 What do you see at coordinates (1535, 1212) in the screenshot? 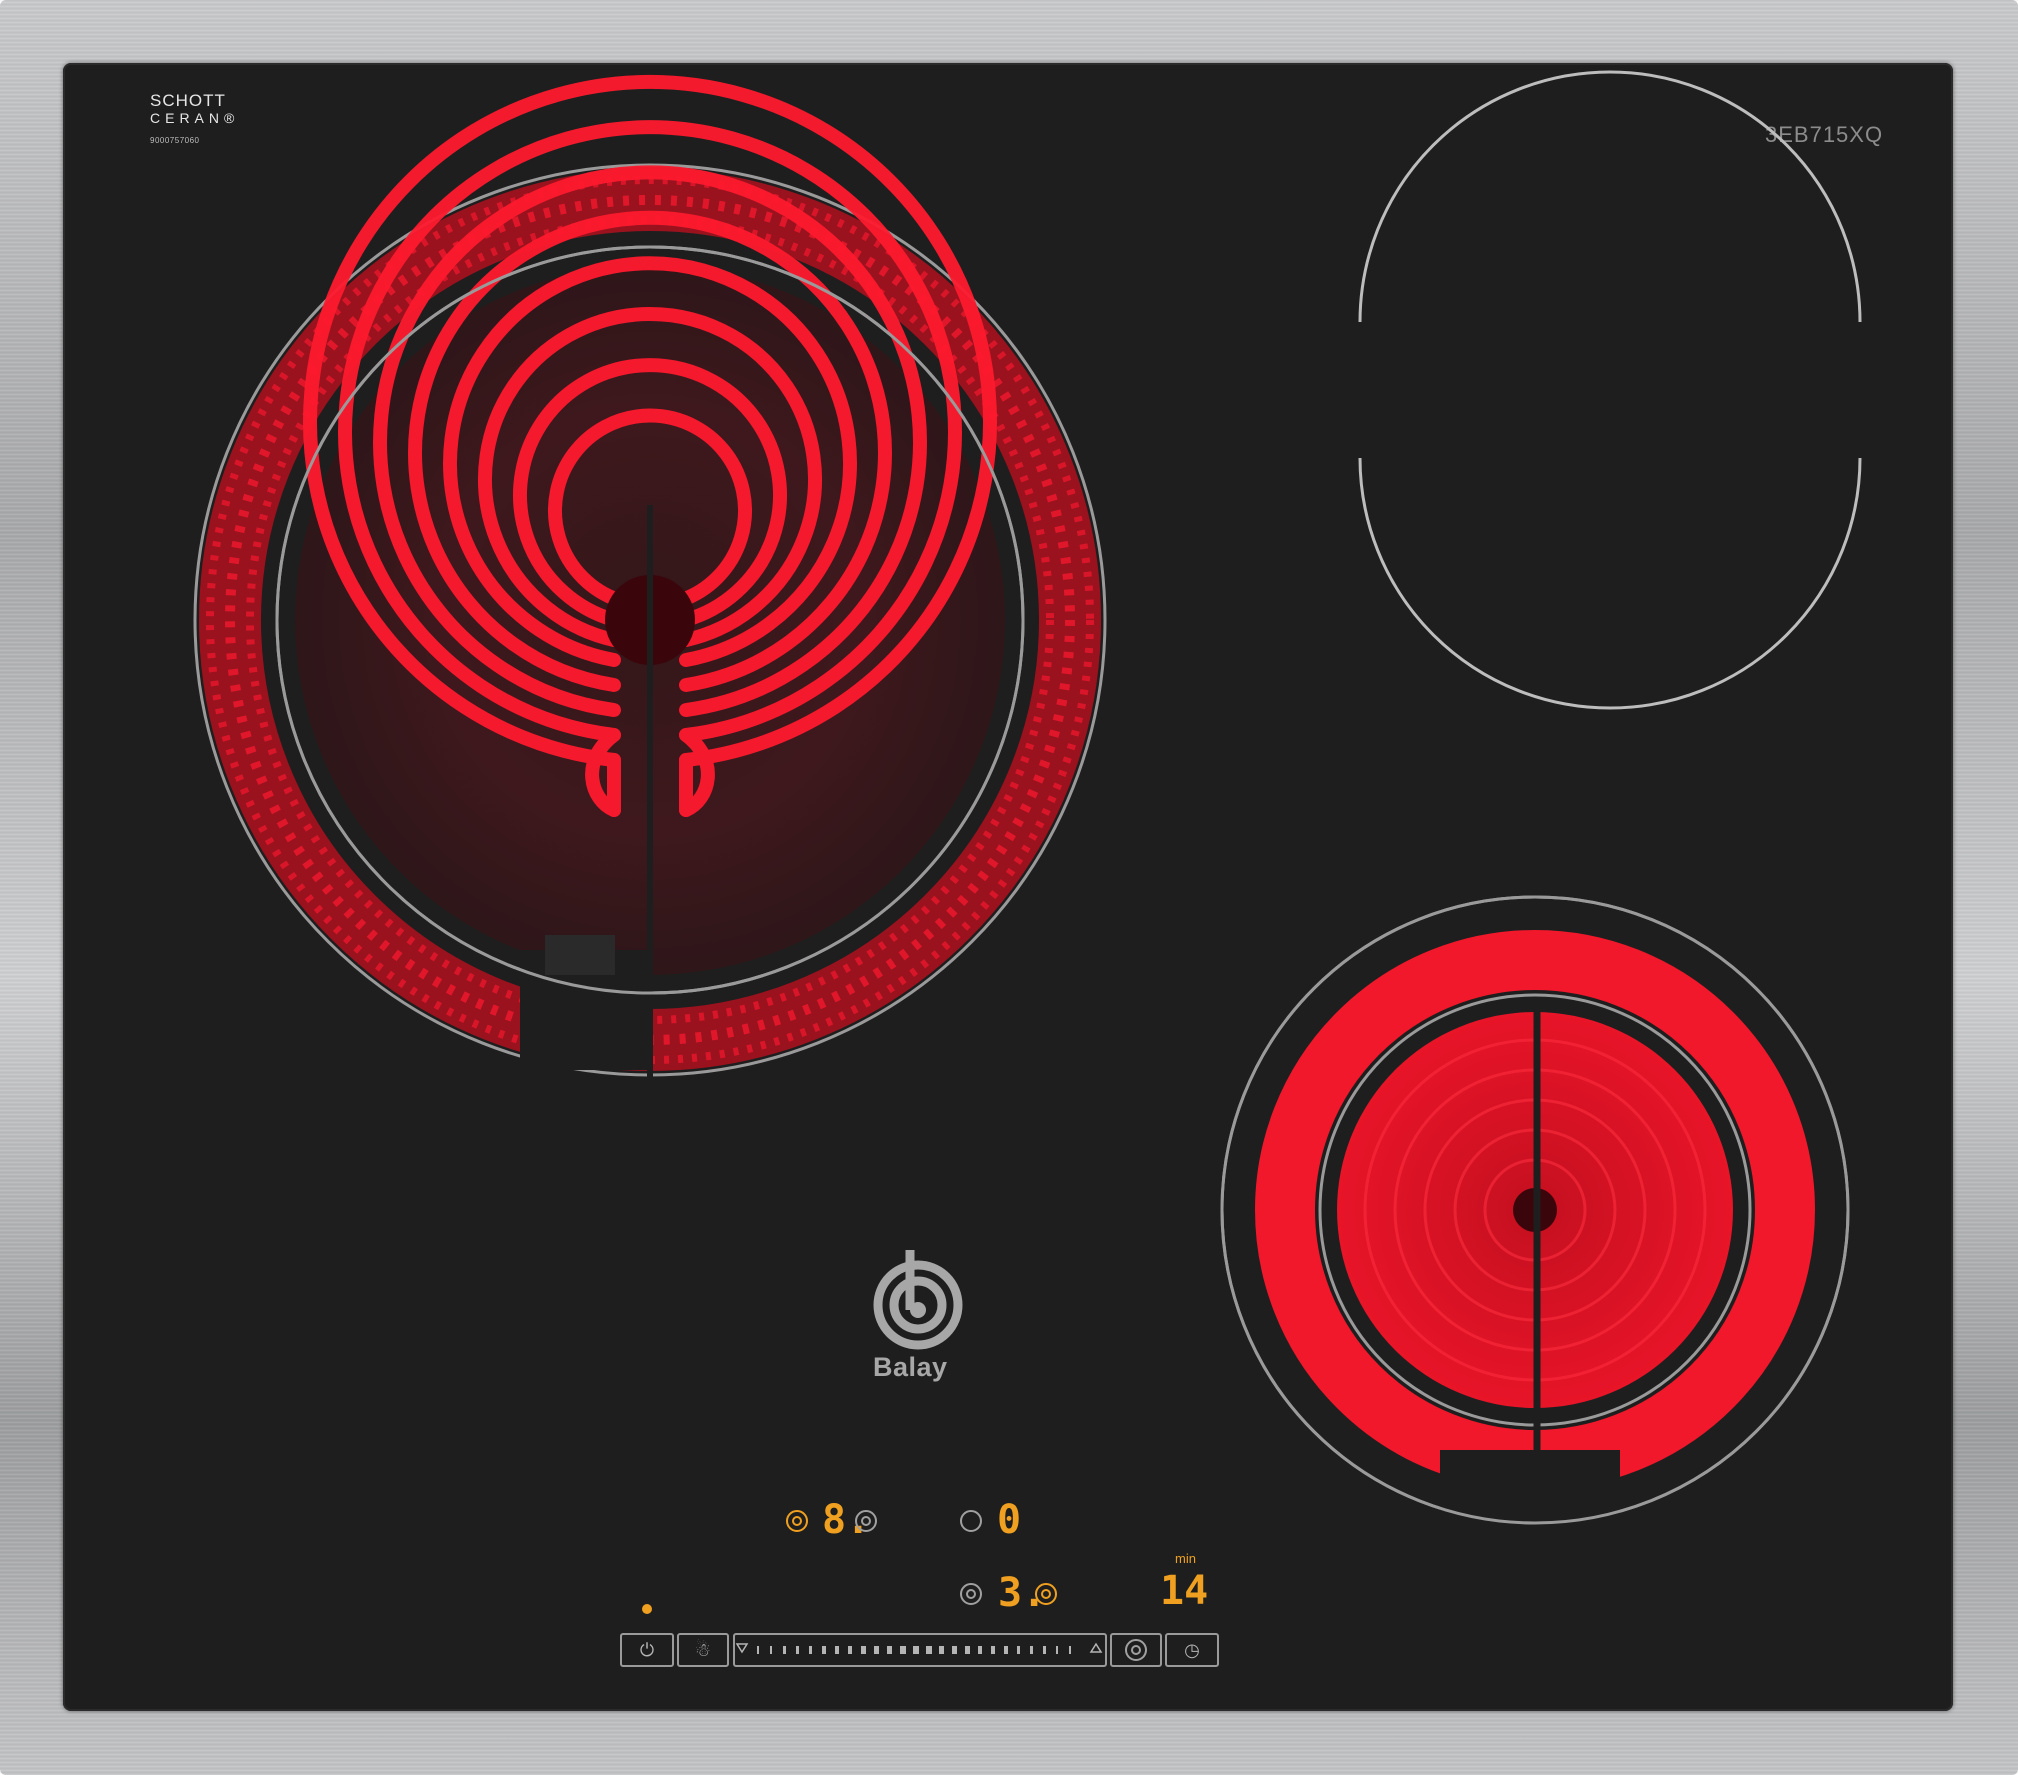
I see `zone-front-right` at bounding box center [1535, 1212].